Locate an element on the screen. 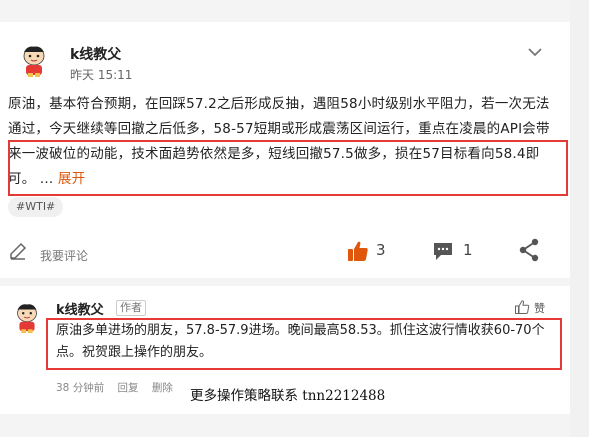  reply-meta: 38 分钟前 回复 删除 is located at coordinates (119, 387).